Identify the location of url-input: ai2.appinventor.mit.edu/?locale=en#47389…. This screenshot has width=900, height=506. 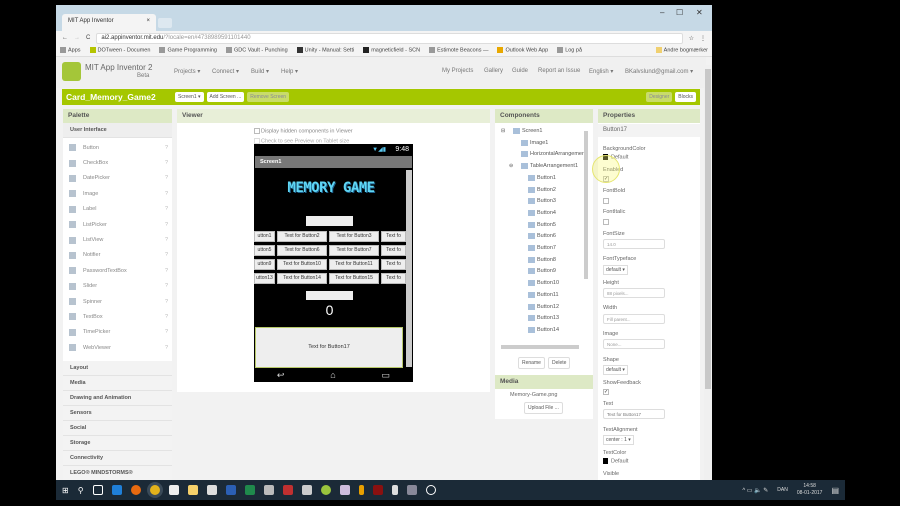
(389, 38).